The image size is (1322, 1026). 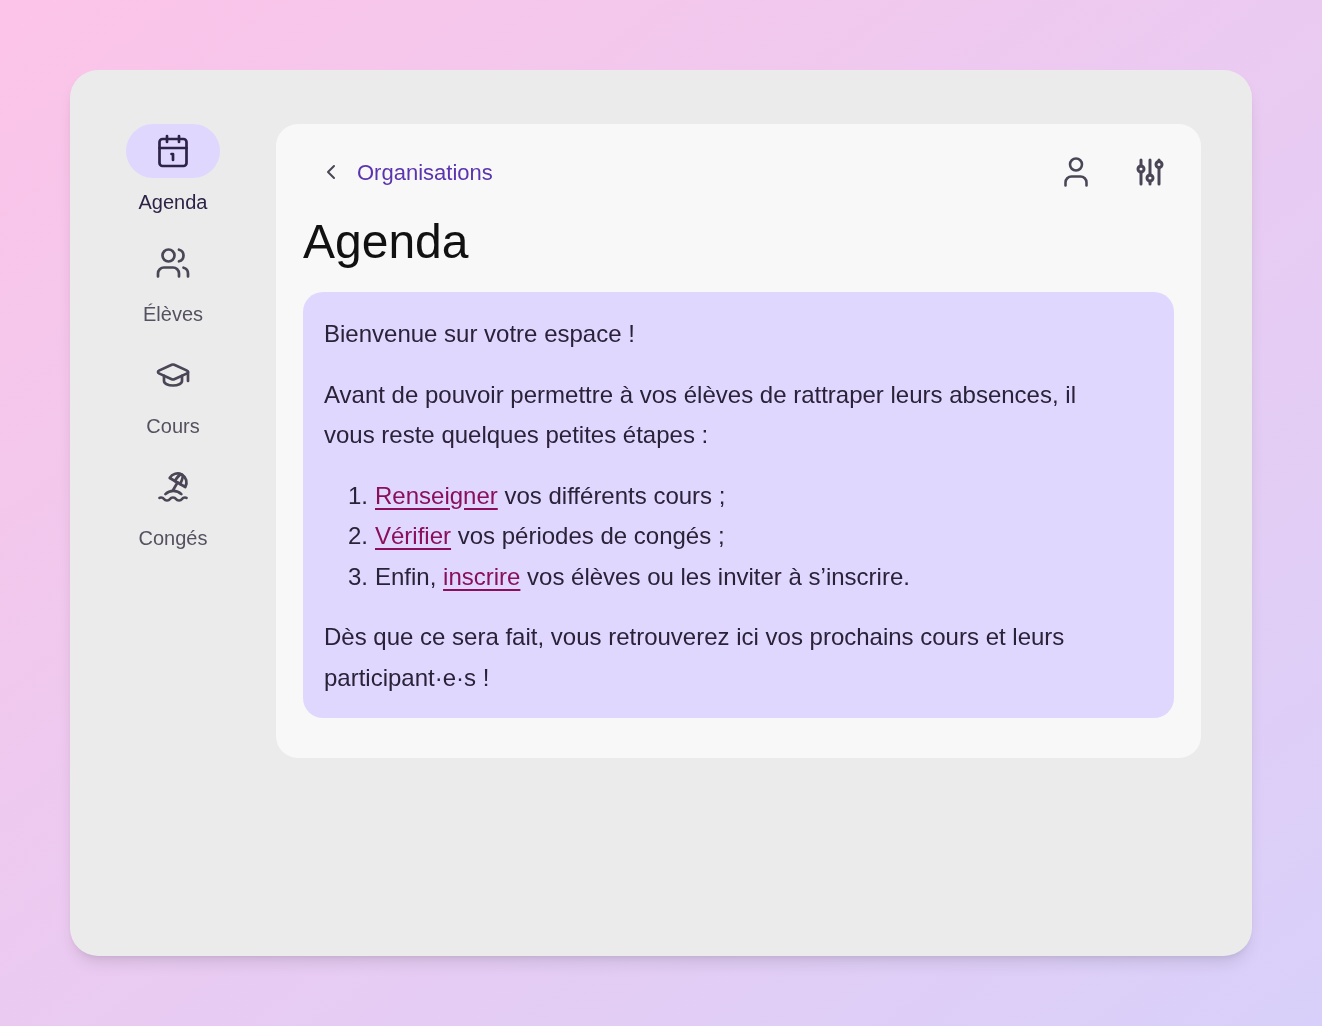 I want to click on beach-umbrella-icon, so click(x=173, y=487).